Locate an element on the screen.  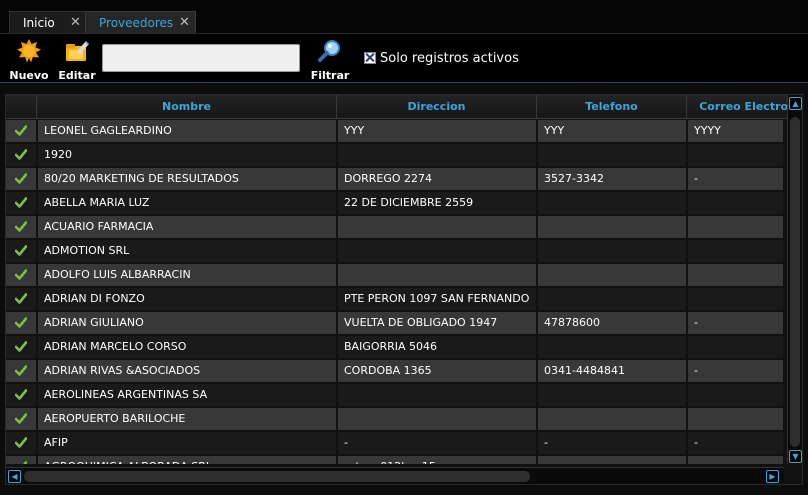
table-row: AGROQUIMICA ALBORADA SRLruta a 012km 15 is located at coordinates (394, 459).